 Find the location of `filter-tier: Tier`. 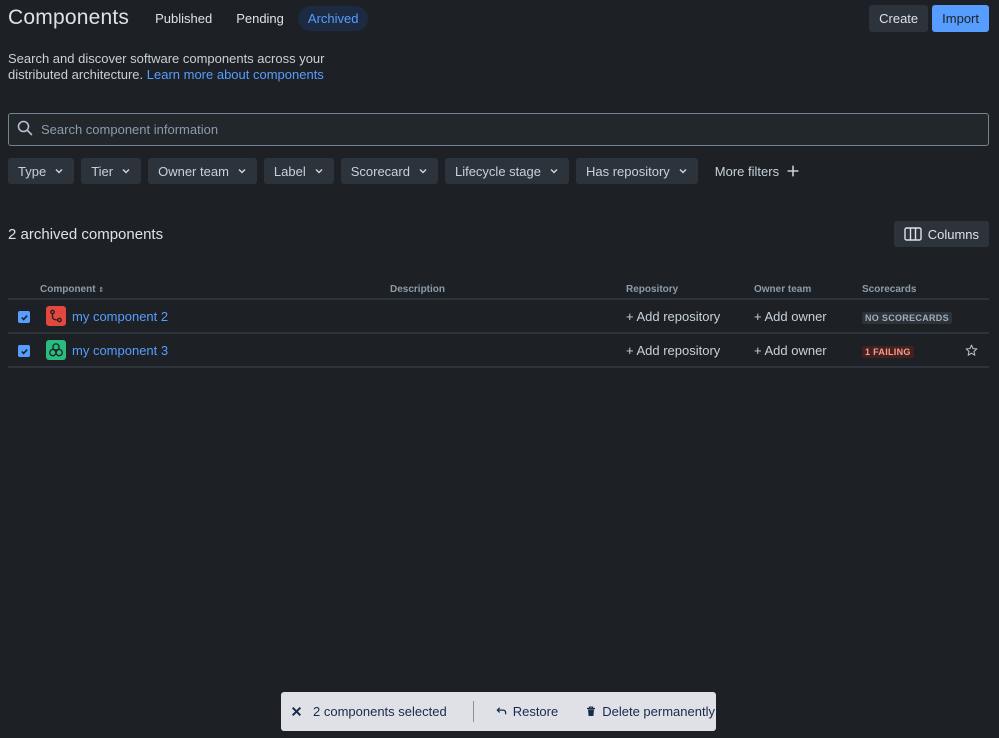

filter-tier: Tier is located at coordinates (111, 171).